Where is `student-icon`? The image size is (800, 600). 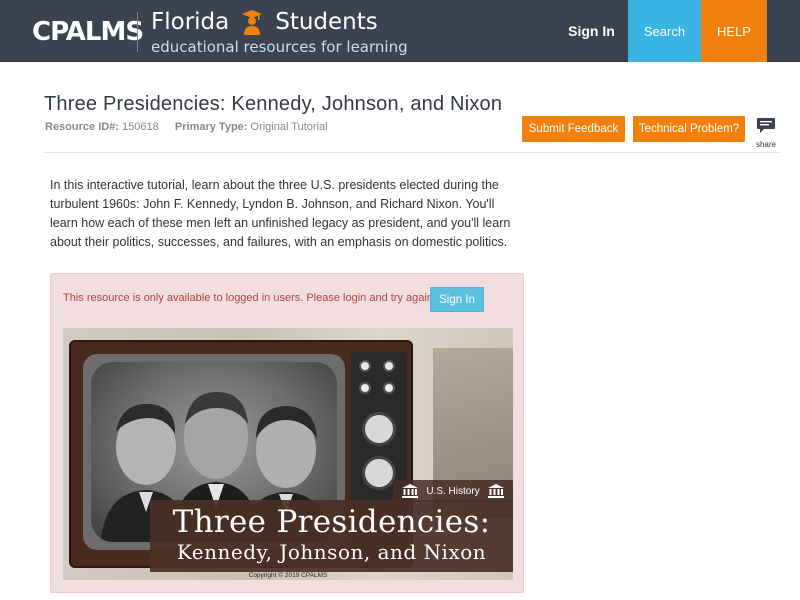
student-icon is located at coordinates (252, 22).